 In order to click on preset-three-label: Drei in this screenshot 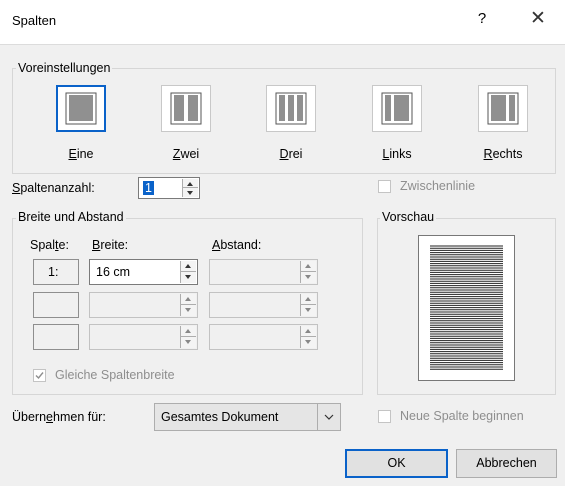, I will do `click(291, 154)`.